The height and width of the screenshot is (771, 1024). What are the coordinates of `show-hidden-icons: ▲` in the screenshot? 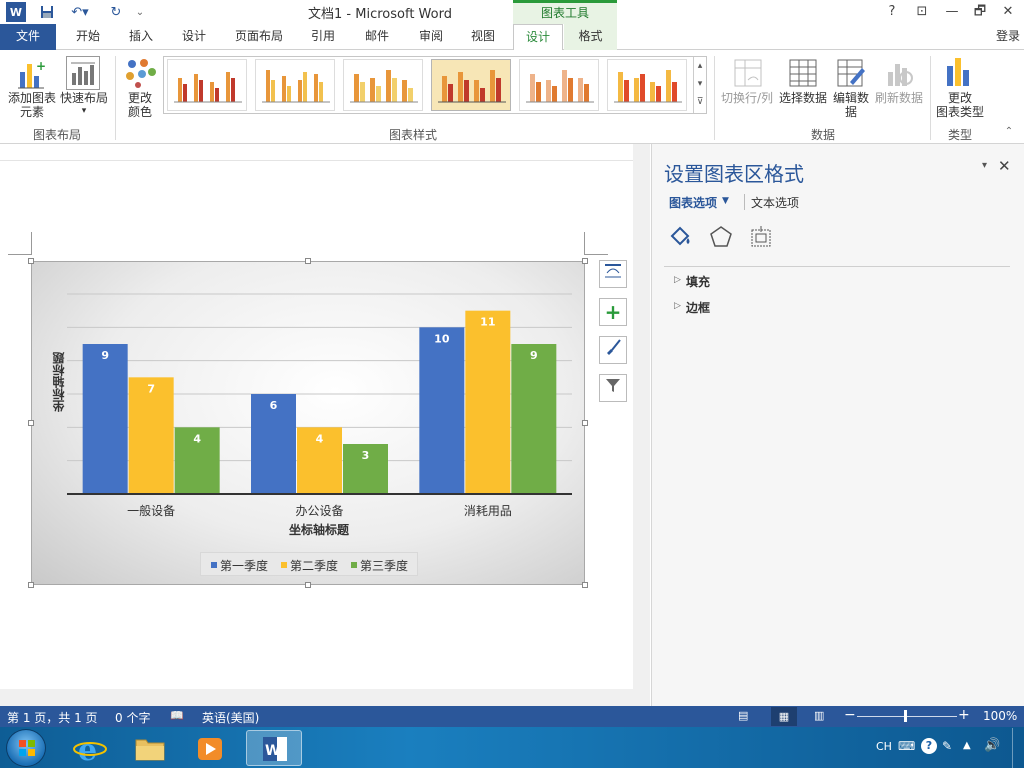 It's located at (967, 745).